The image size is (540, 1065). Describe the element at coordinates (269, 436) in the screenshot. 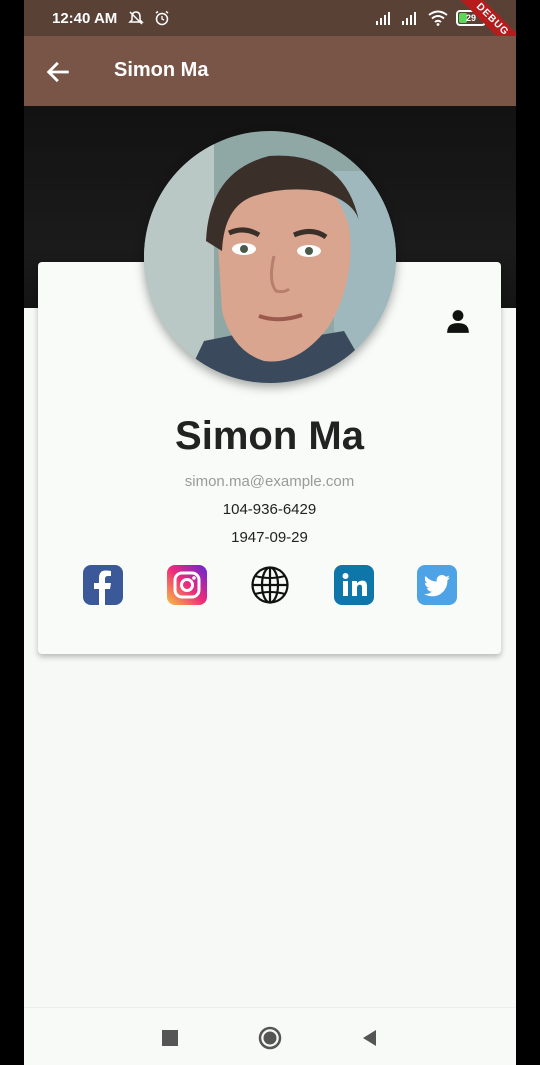

I see `profile-name: Simon Ma` at that location.